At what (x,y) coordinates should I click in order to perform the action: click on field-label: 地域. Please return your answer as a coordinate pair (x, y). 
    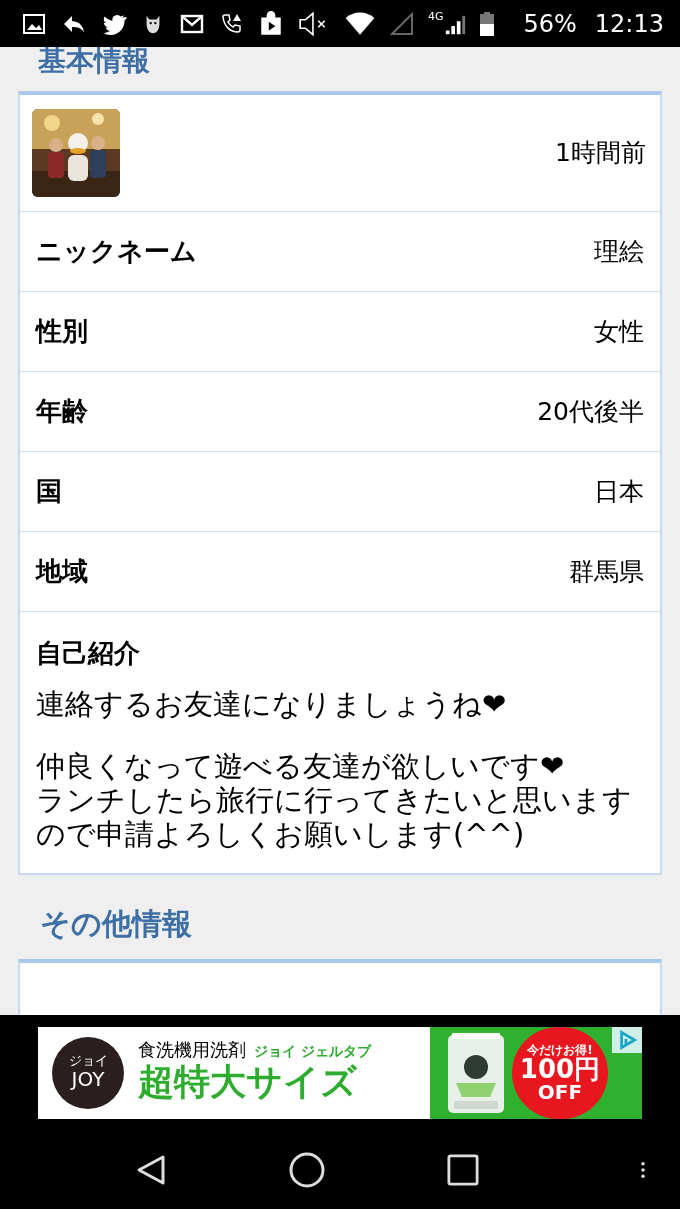
    Looking at the image, I should click on (62, 571).